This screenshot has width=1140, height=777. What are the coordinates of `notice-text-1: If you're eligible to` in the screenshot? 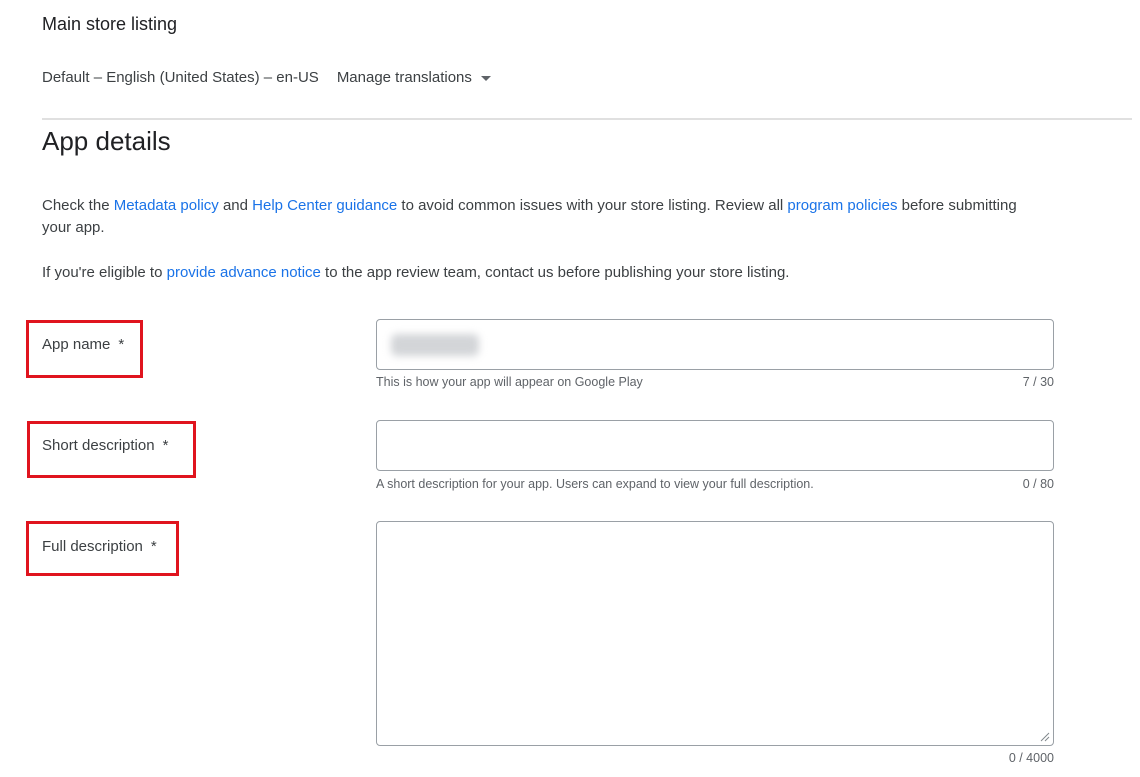 It's located at (104, 272).